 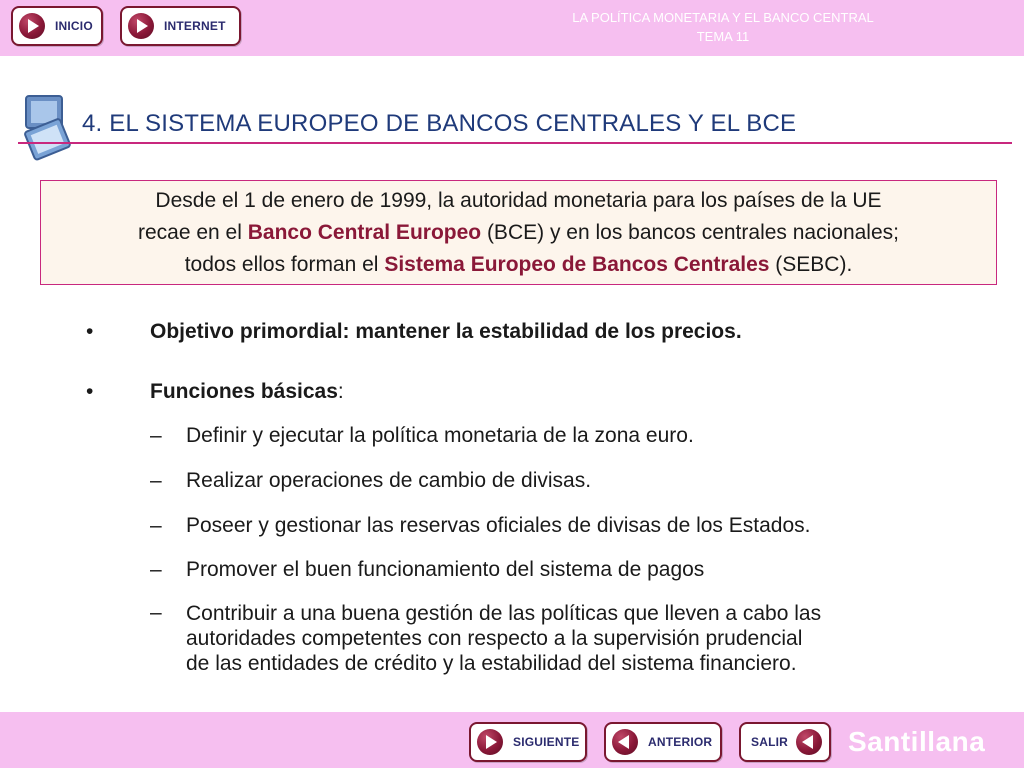 What do you see at coordinates (515, 143) in the screenshot?
I see `heading-divider` at bounding box center [515, 143].